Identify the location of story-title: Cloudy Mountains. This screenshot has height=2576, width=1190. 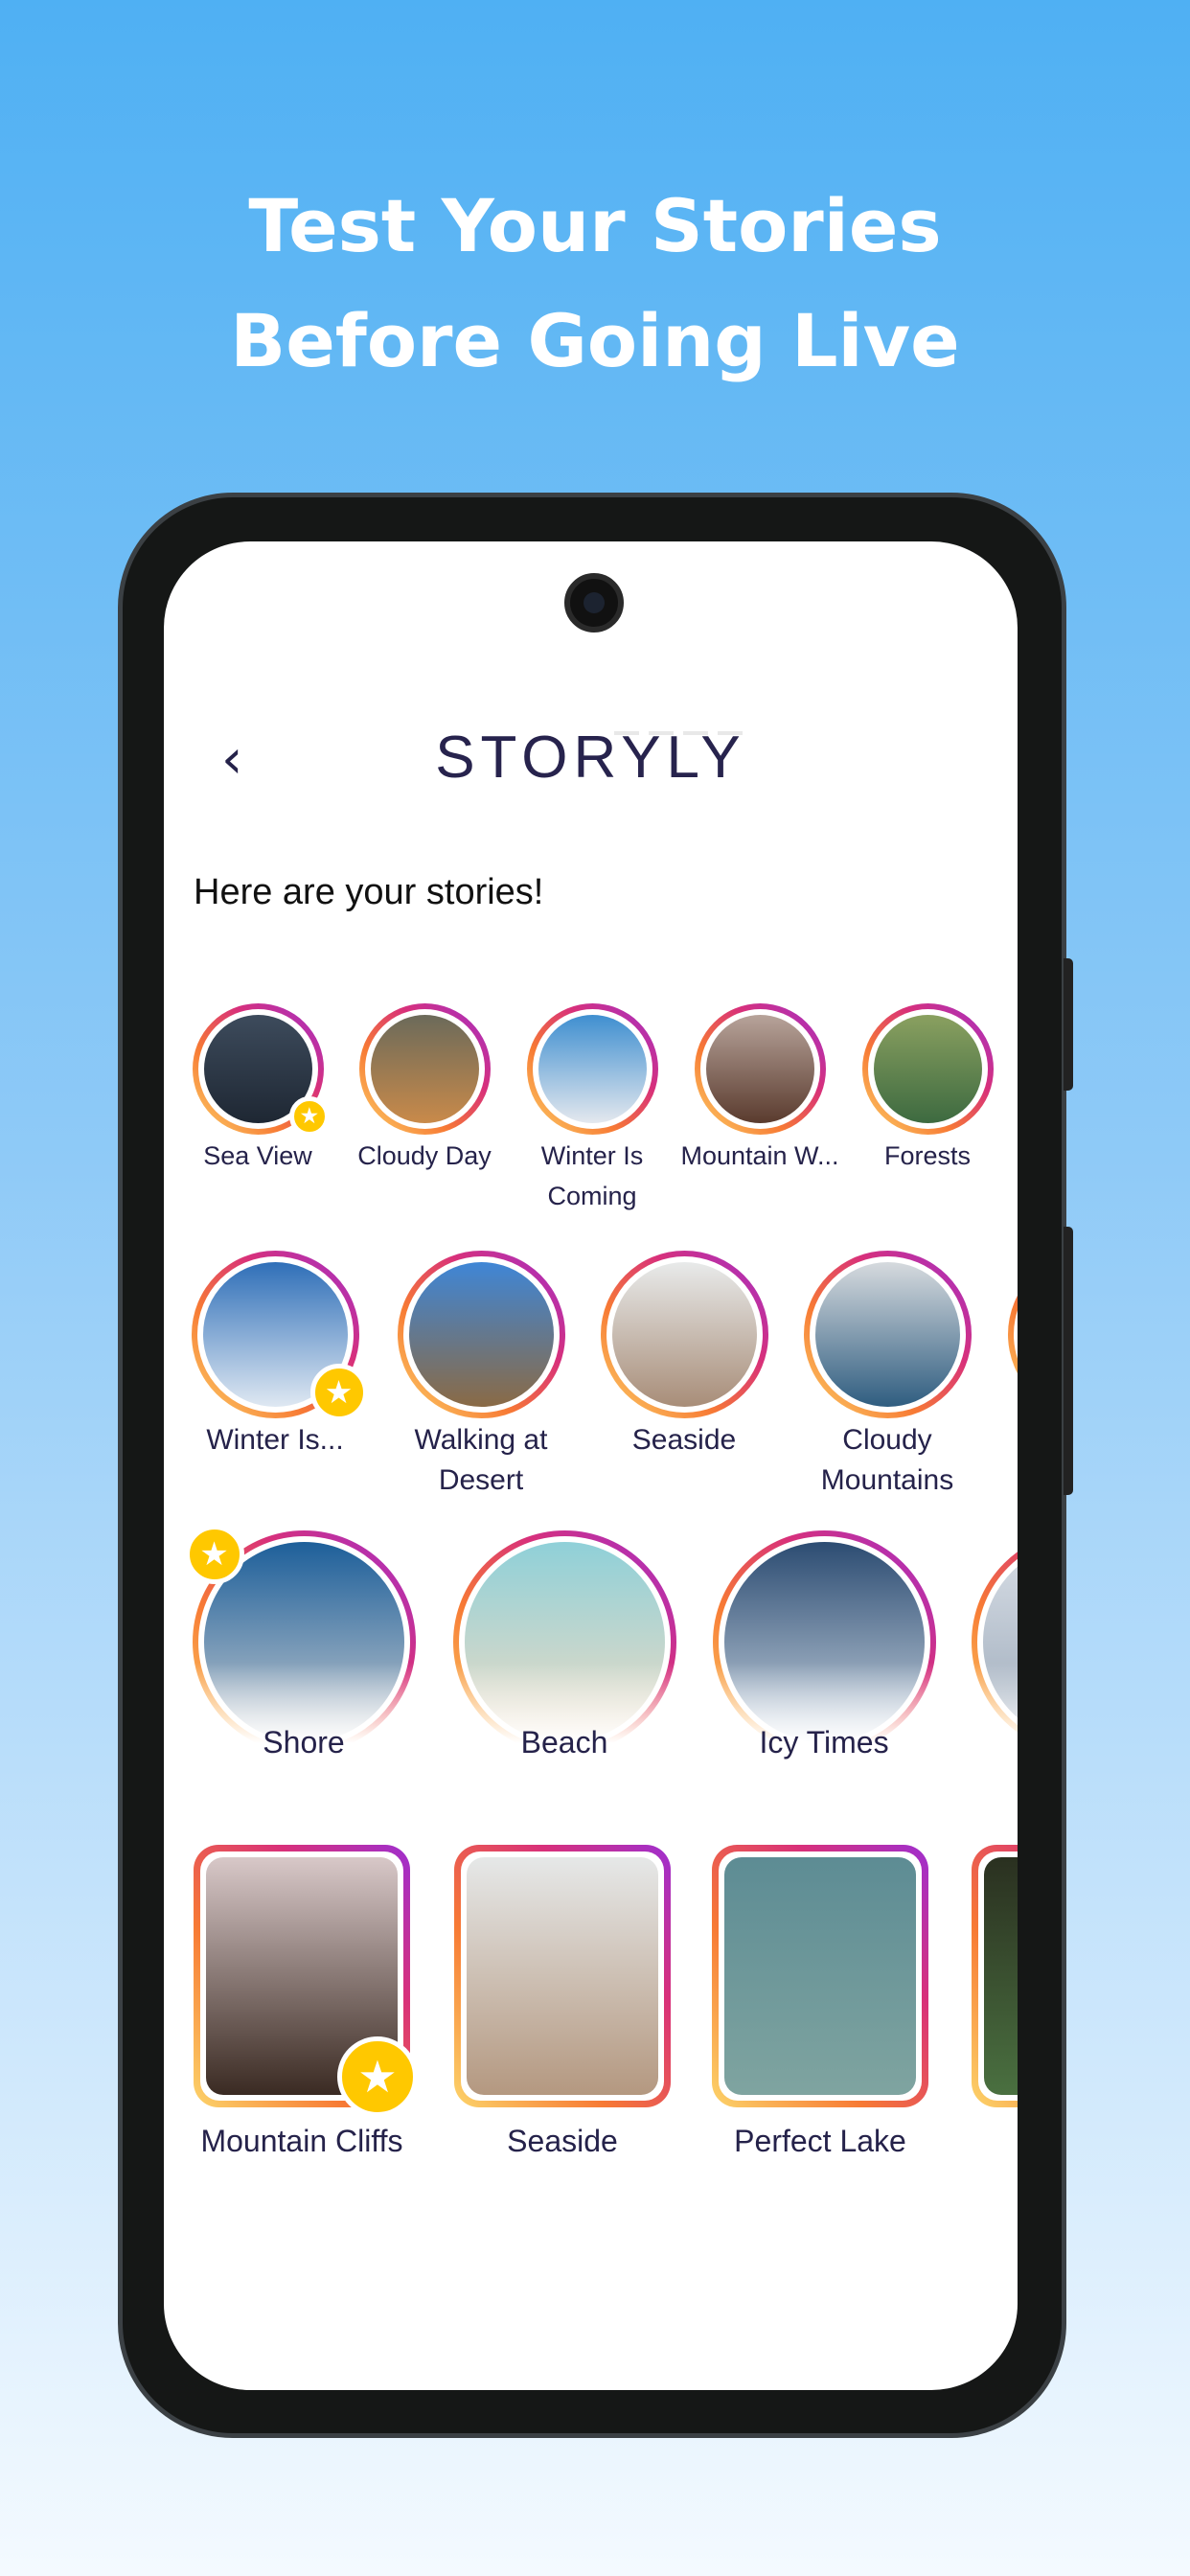
(887, 1460).